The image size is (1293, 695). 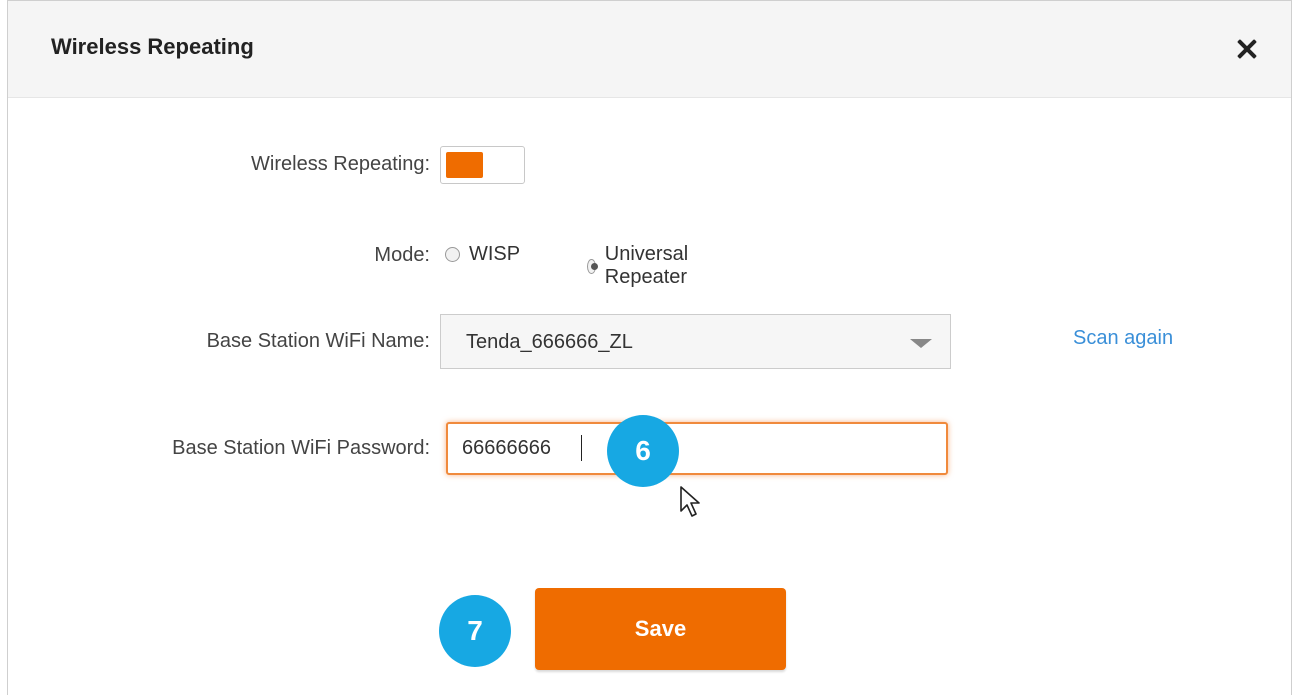 What do you see at coordinates (581, 448) in the screenshot?
I see `text-cursor` at bounding box center [581, 448].